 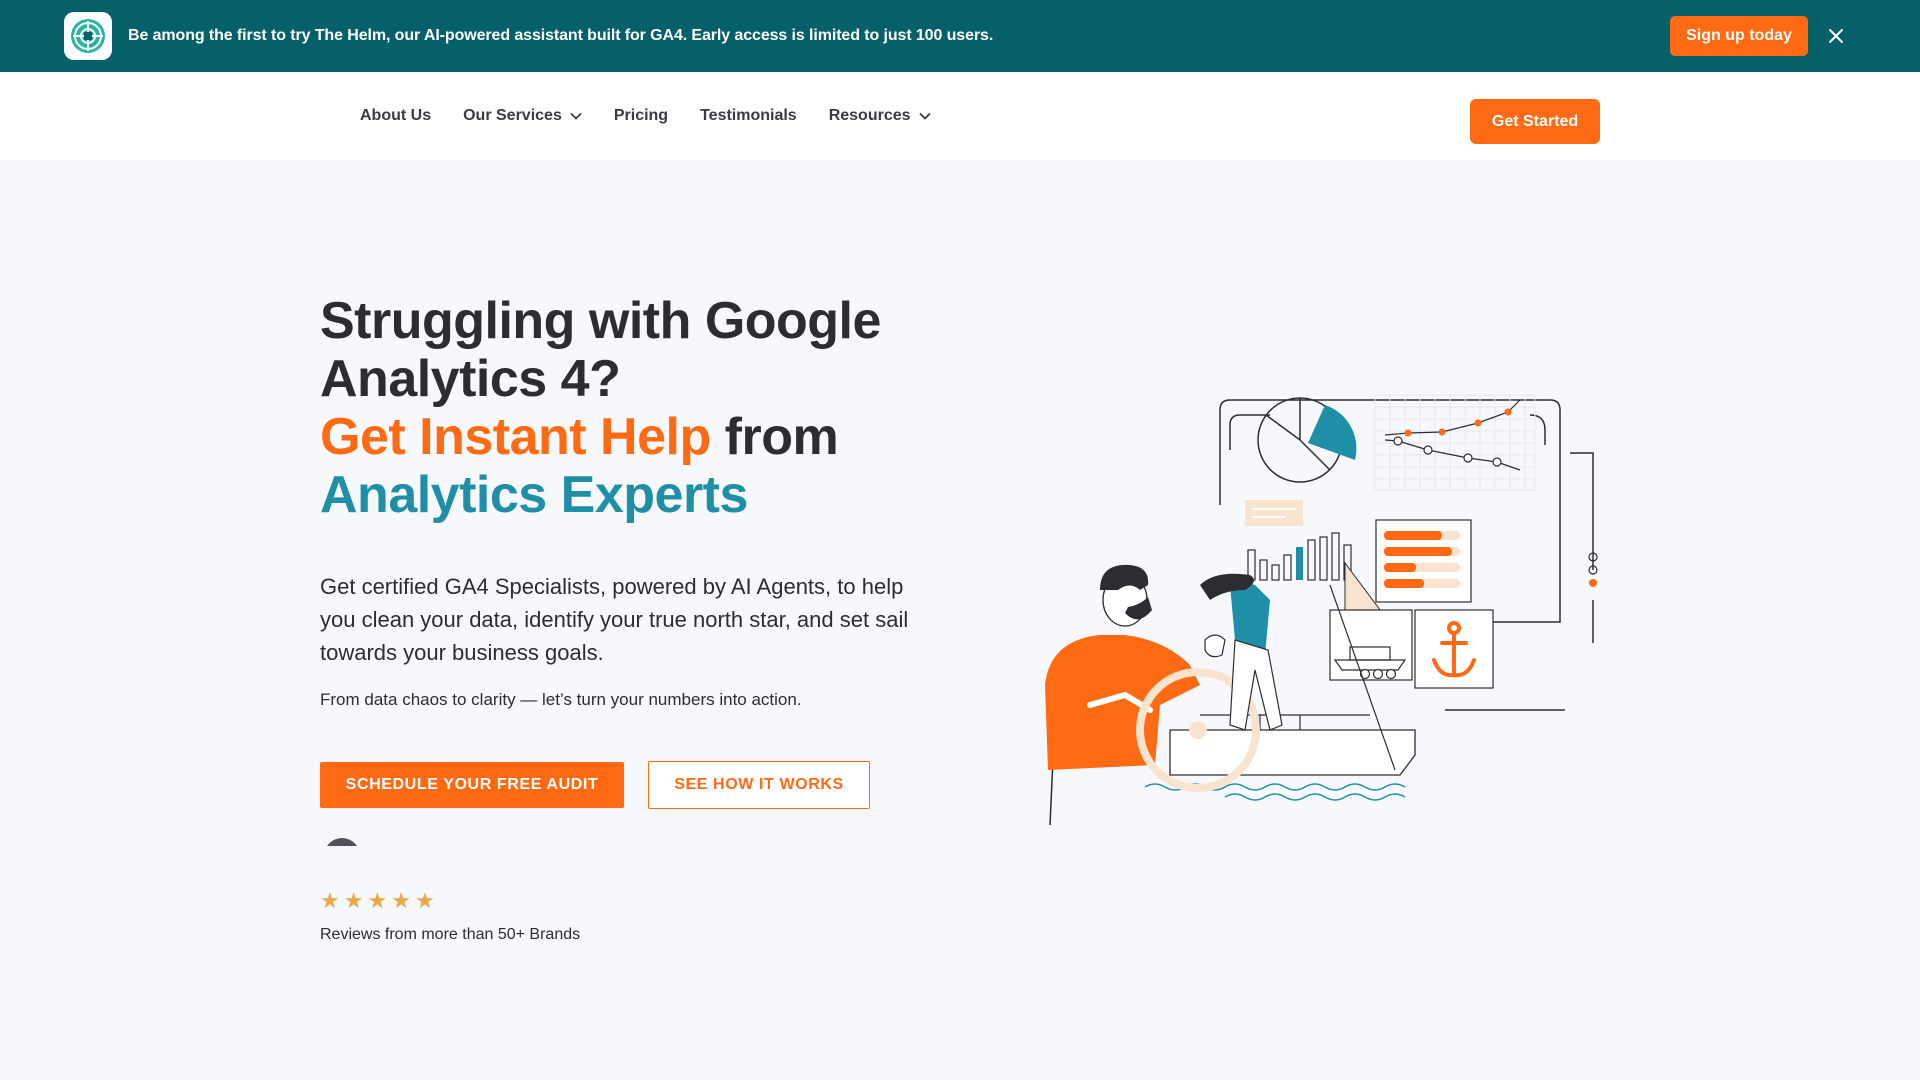 I want to click on helm-logo-icon, so click(x=88, y=36).